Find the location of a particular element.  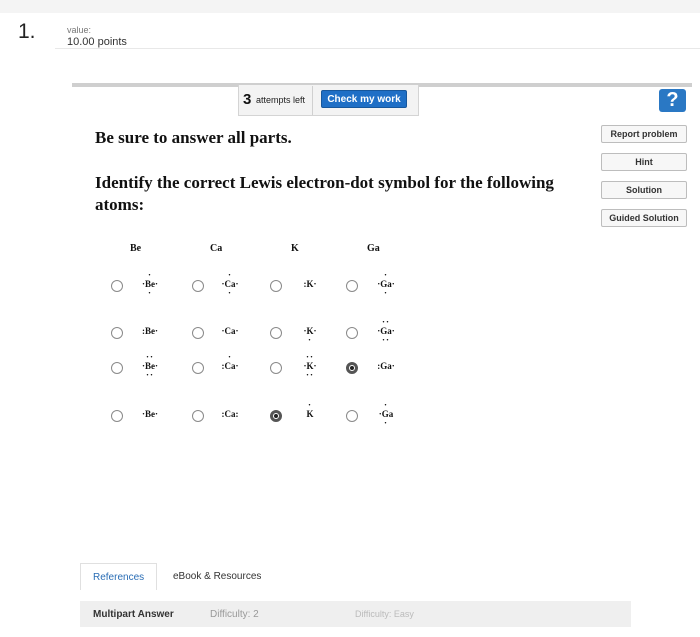

lewis-symbol: · ·Be· · is located at coordinates (150, 284).